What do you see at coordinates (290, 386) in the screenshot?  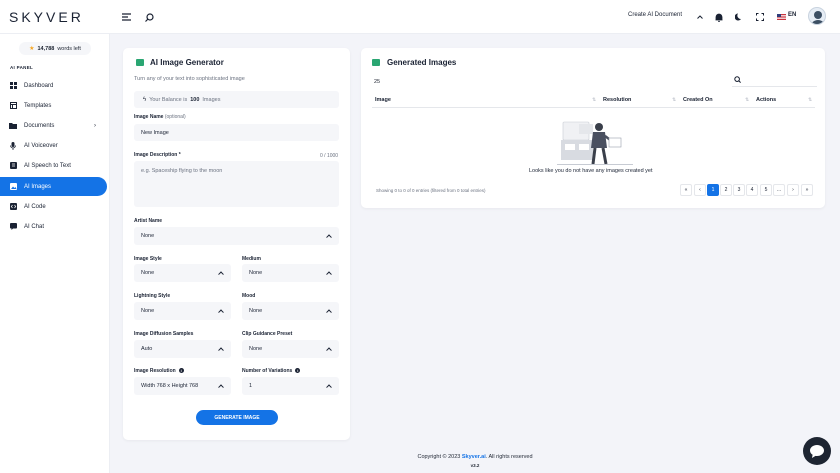 I see `variations-select: 1` at bounding box center [290, 386].